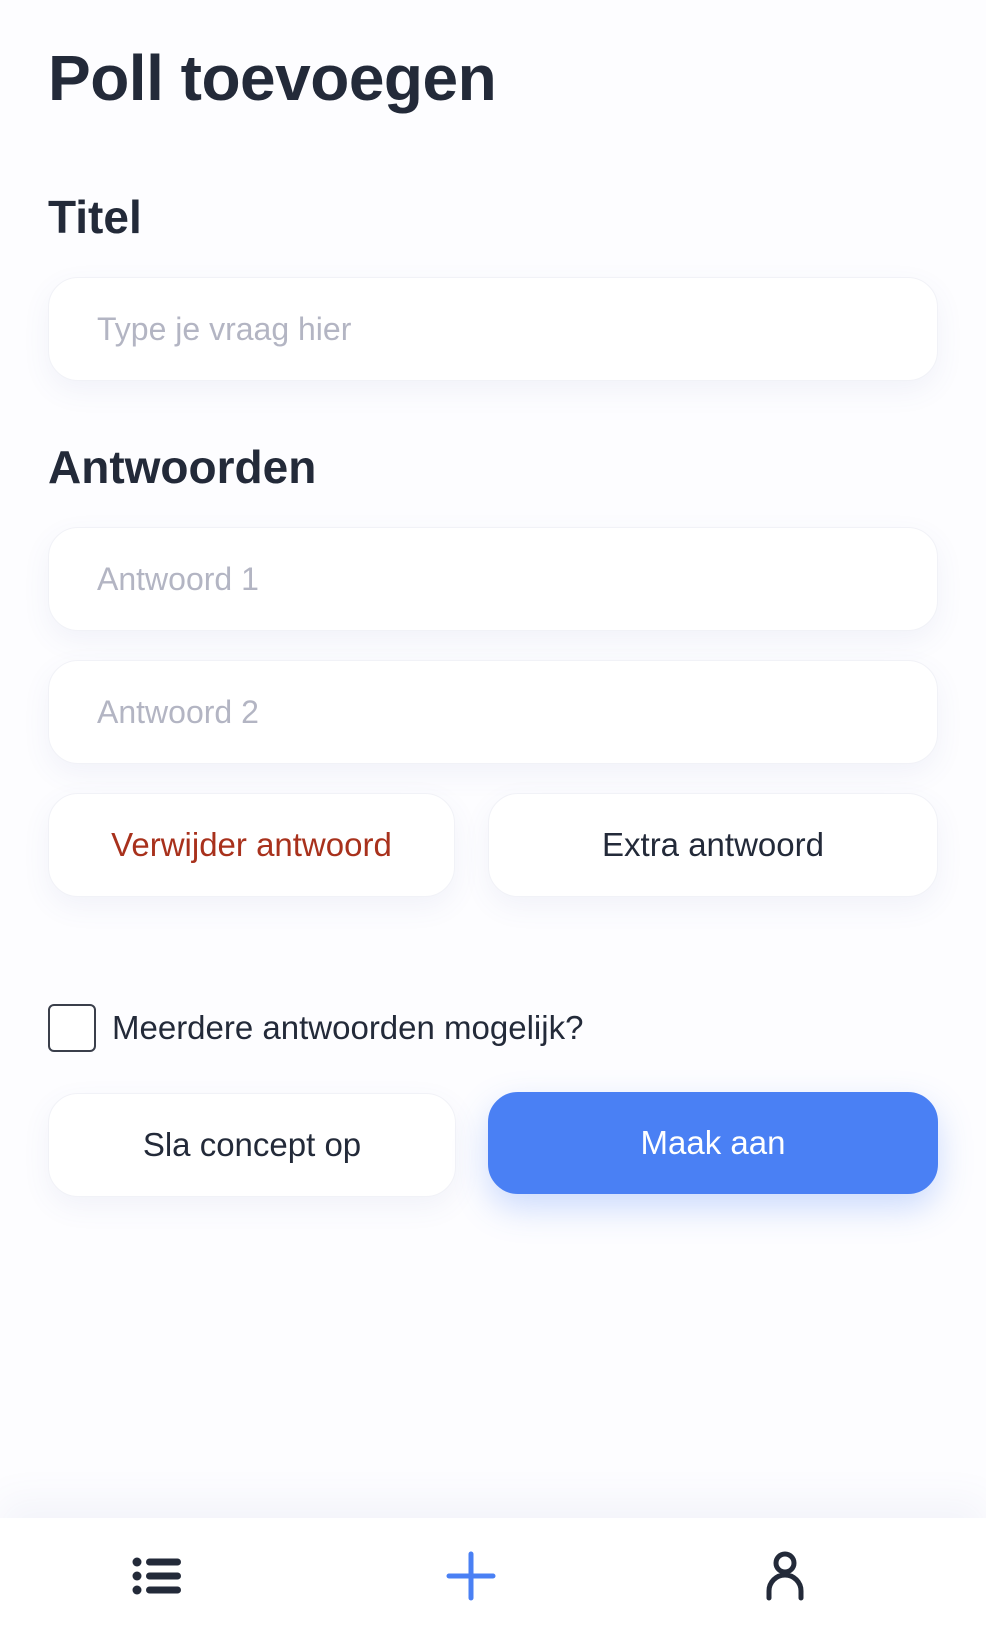 Image resolution: width=986 pixels, height=1644 pixels. I want to click on add-answer-label: Extra antwoord, so click(713, 844).